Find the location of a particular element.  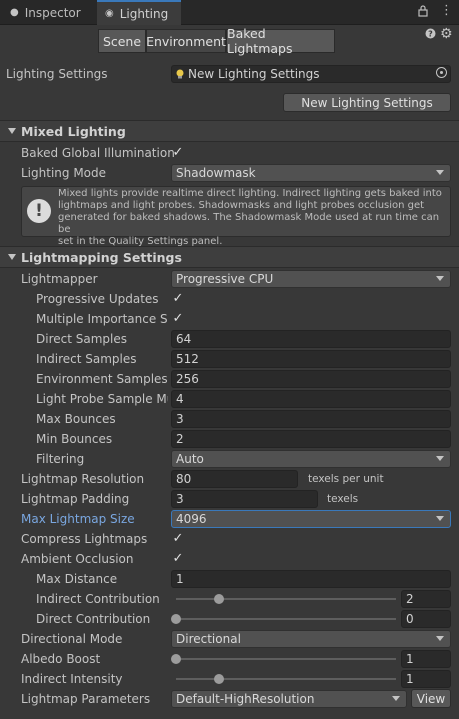

max-distance-label: Max Distance is located at coordinates (77, 579).